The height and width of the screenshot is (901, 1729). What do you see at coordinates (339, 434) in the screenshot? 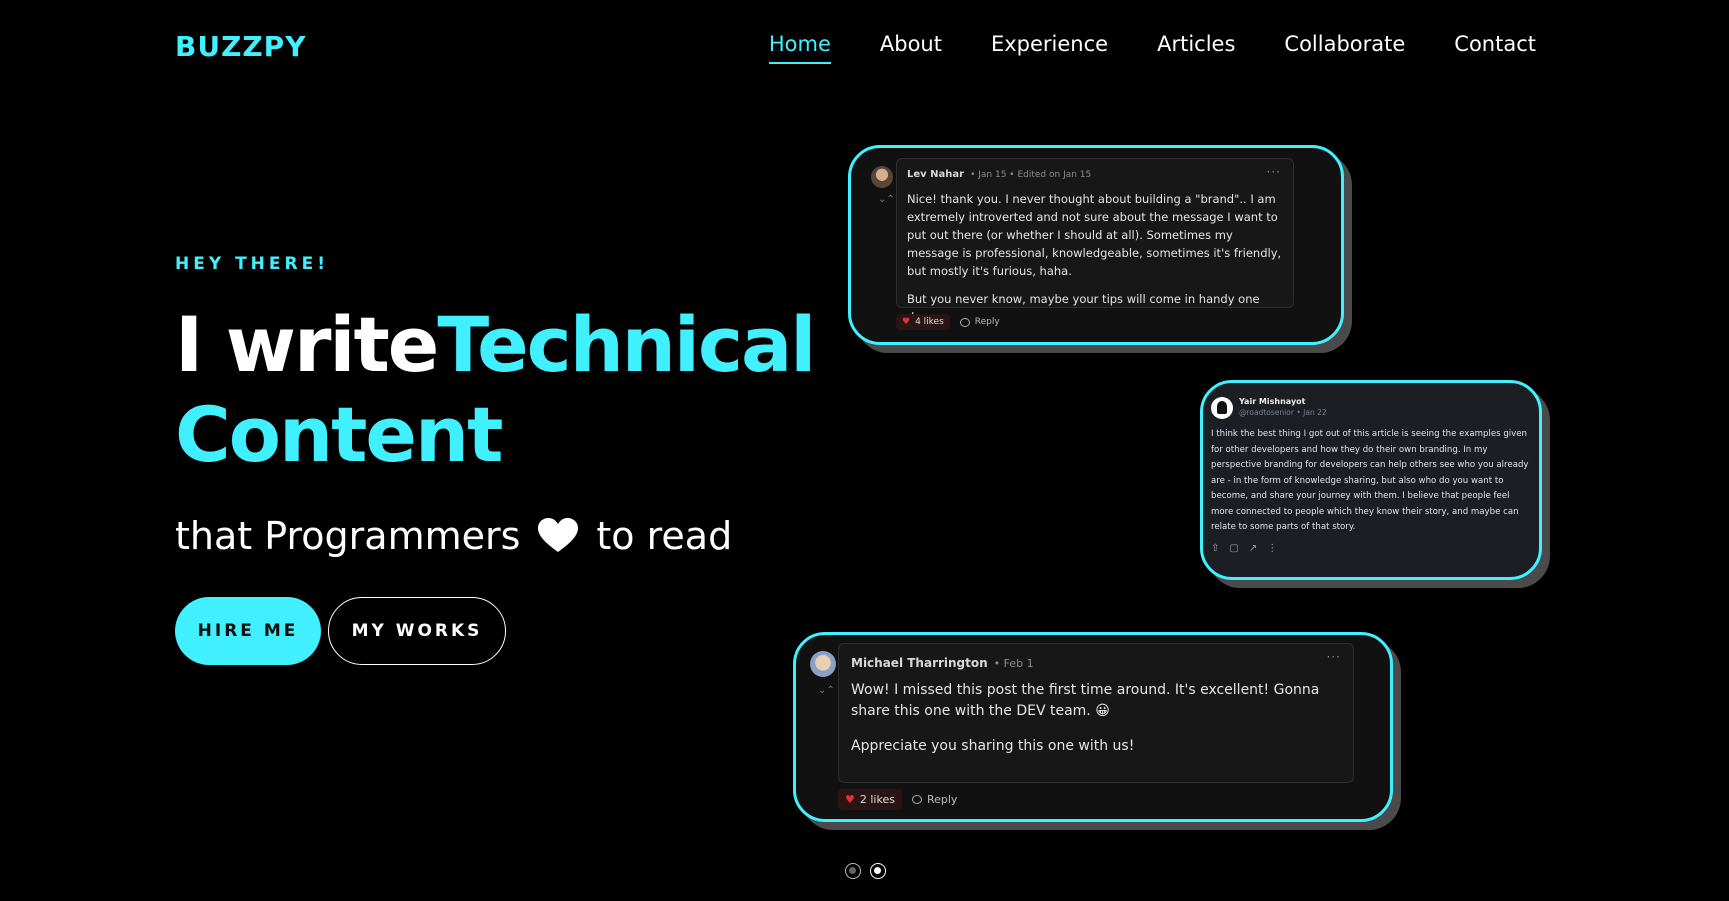
I see `headline-cyan-text-2: Content` at bounding box center [339, 434].